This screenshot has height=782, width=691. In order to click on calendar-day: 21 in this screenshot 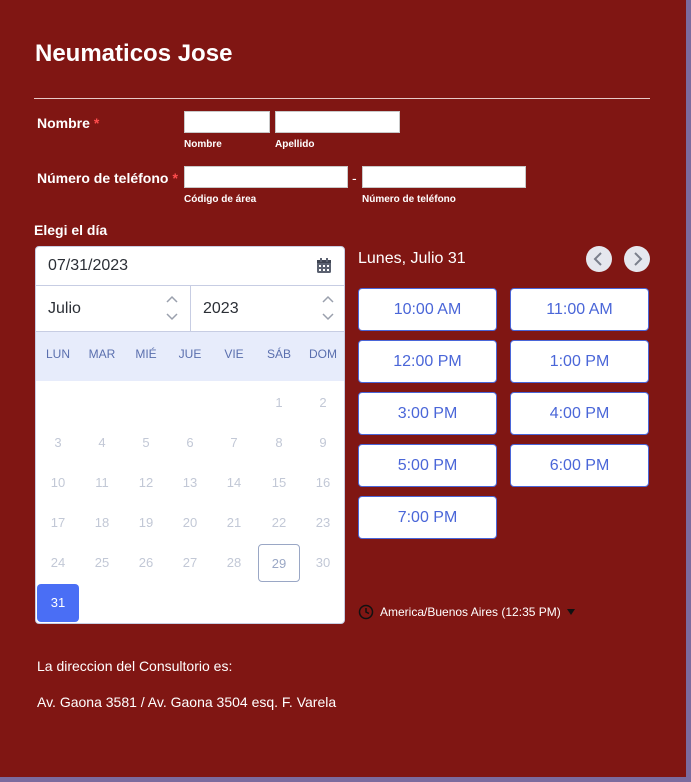, I will do `click(234, 522)`.